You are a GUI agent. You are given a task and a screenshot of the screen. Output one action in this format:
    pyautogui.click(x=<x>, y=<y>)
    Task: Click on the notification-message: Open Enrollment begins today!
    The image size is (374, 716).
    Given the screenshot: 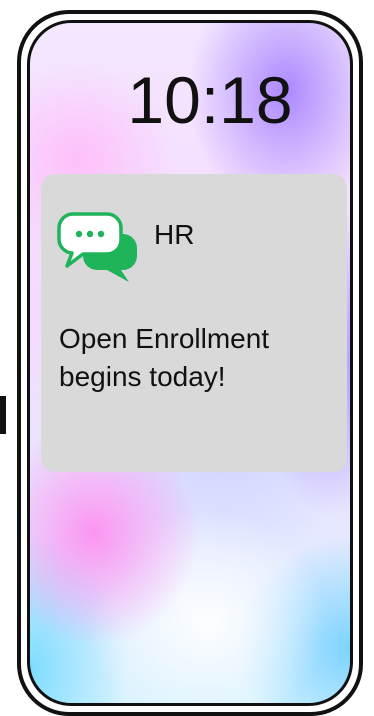 What is the action you would take?
    pyautogui.click(x=164, y=357)
    